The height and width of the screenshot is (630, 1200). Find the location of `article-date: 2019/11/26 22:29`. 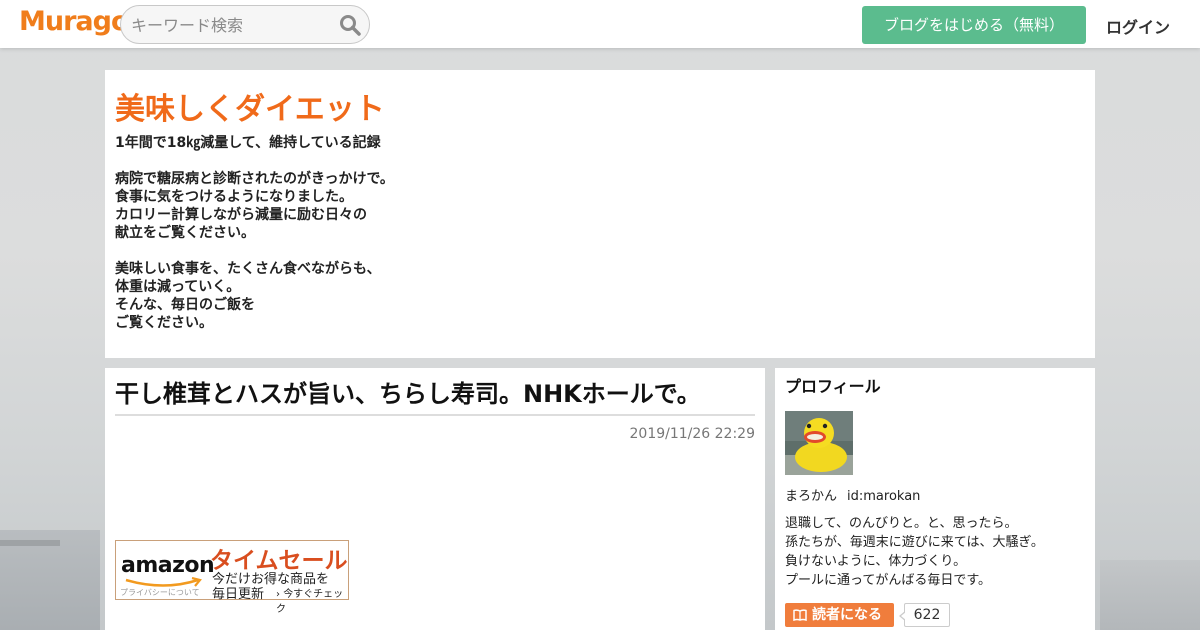

article-date: 2019/11/26 22:29 is located at coordinates (692, 434).